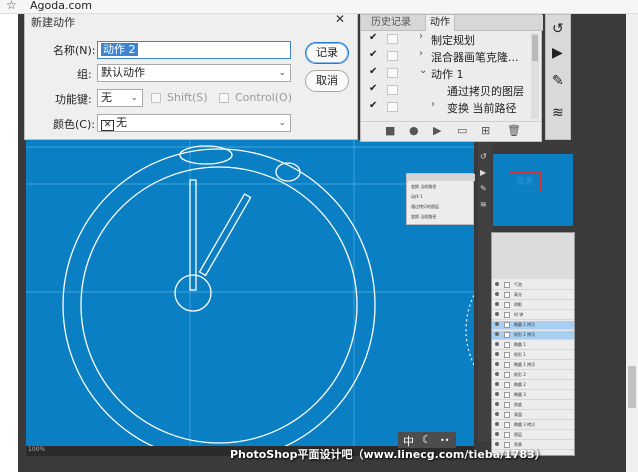 Image resolution: width=638 pixels, height=472 pixels. I want to click on layer-row: 椭圆 2 拷贝, so click(533, 325).